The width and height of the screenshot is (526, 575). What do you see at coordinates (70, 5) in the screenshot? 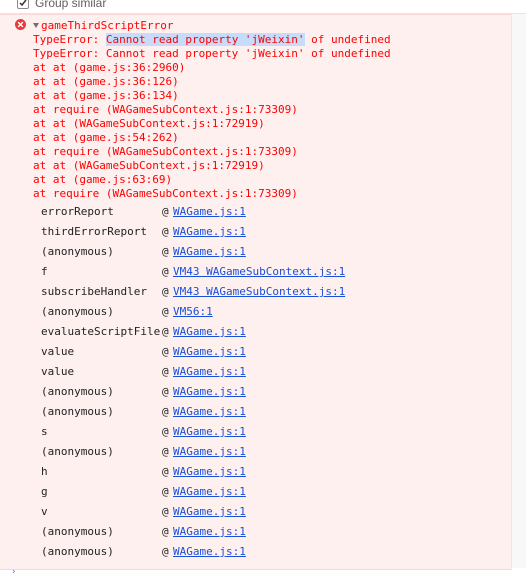
I see `group-similar-label: Group similar` at bounding box center [70, 5].